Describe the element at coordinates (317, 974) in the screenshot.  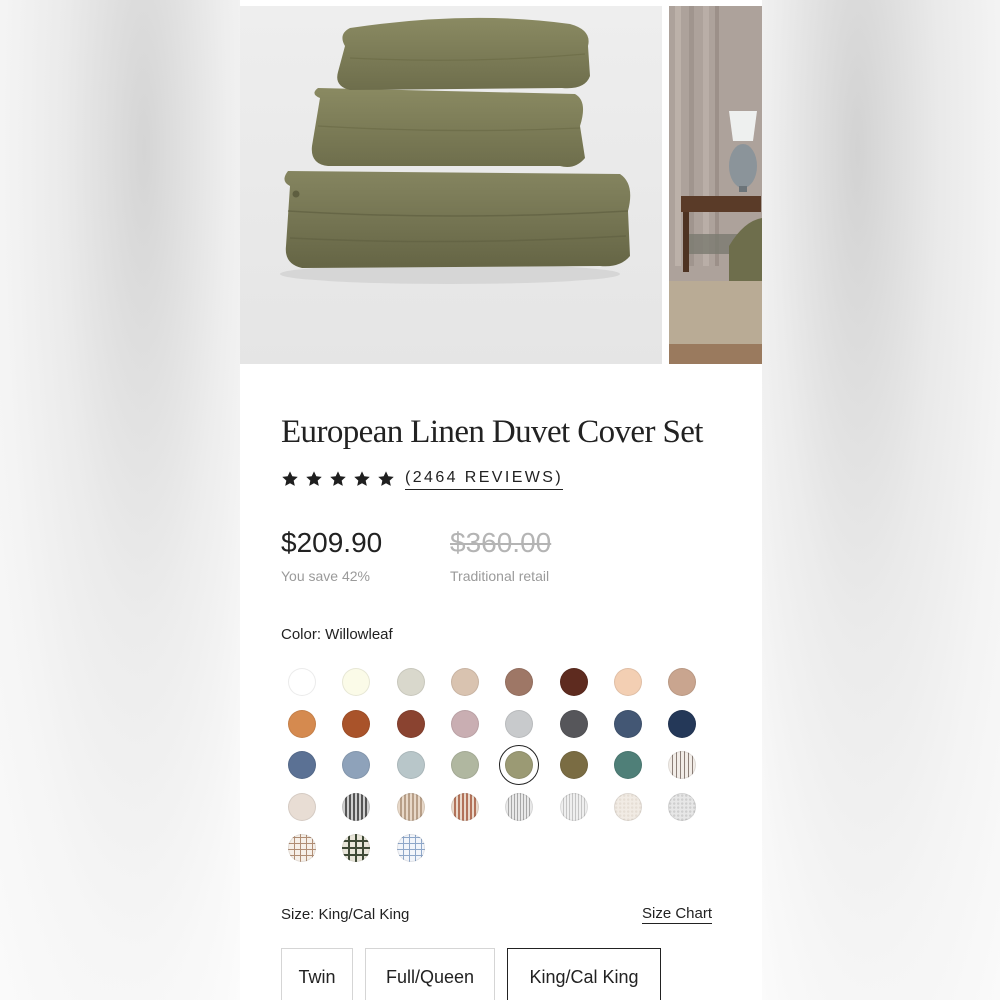
I see `size-option-twin: Twin` at that location.